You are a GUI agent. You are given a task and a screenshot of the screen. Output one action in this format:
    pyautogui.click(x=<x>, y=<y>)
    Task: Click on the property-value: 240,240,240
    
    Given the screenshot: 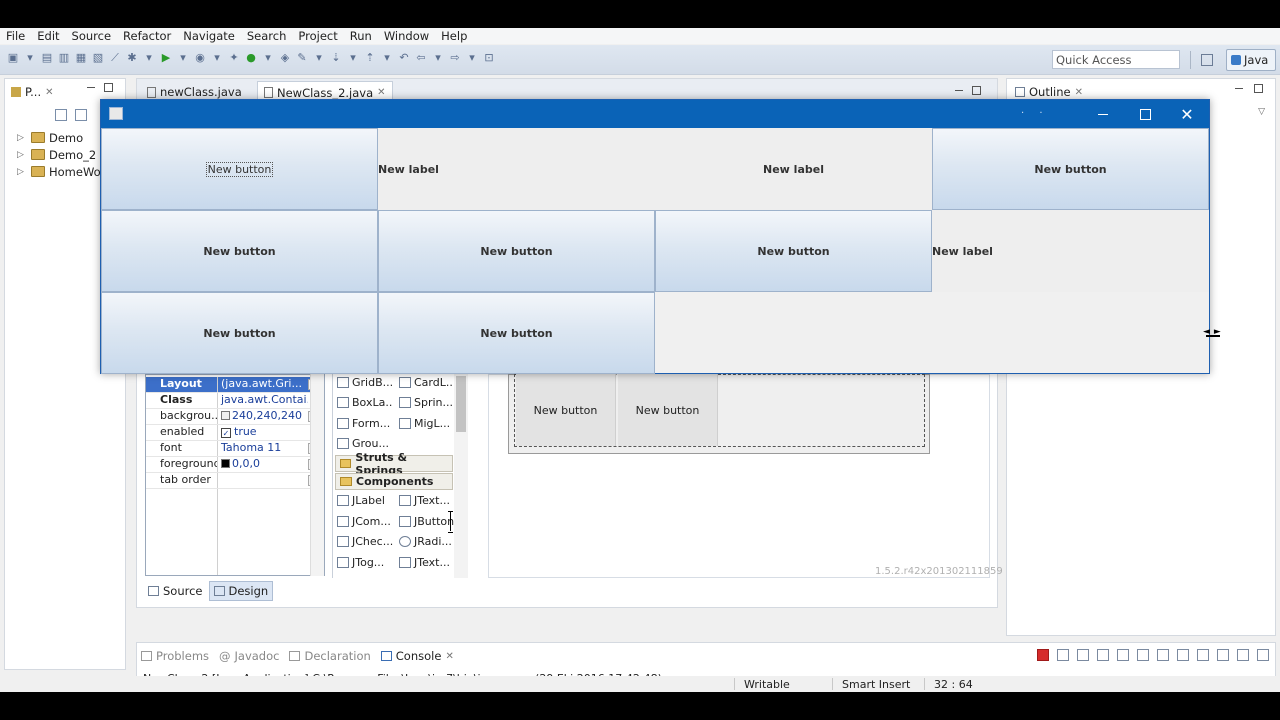 What is the action you would take?
    pyautogui.click(x=267, y=415)
    